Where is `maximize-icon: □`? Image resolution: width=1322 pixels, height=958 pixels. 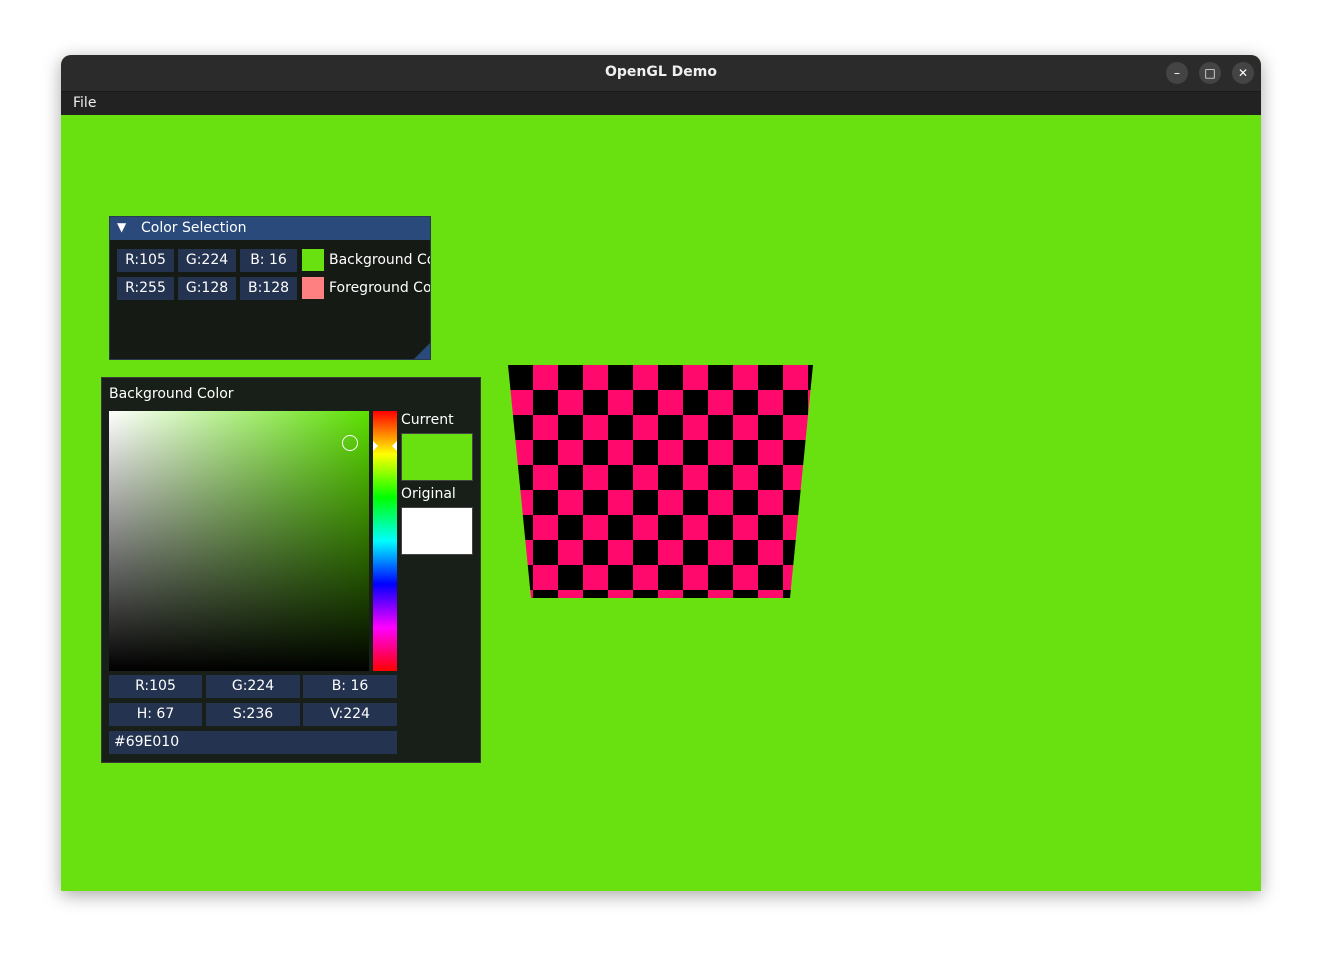
maximize-icon: □ is located at coordinates (1210, 73).